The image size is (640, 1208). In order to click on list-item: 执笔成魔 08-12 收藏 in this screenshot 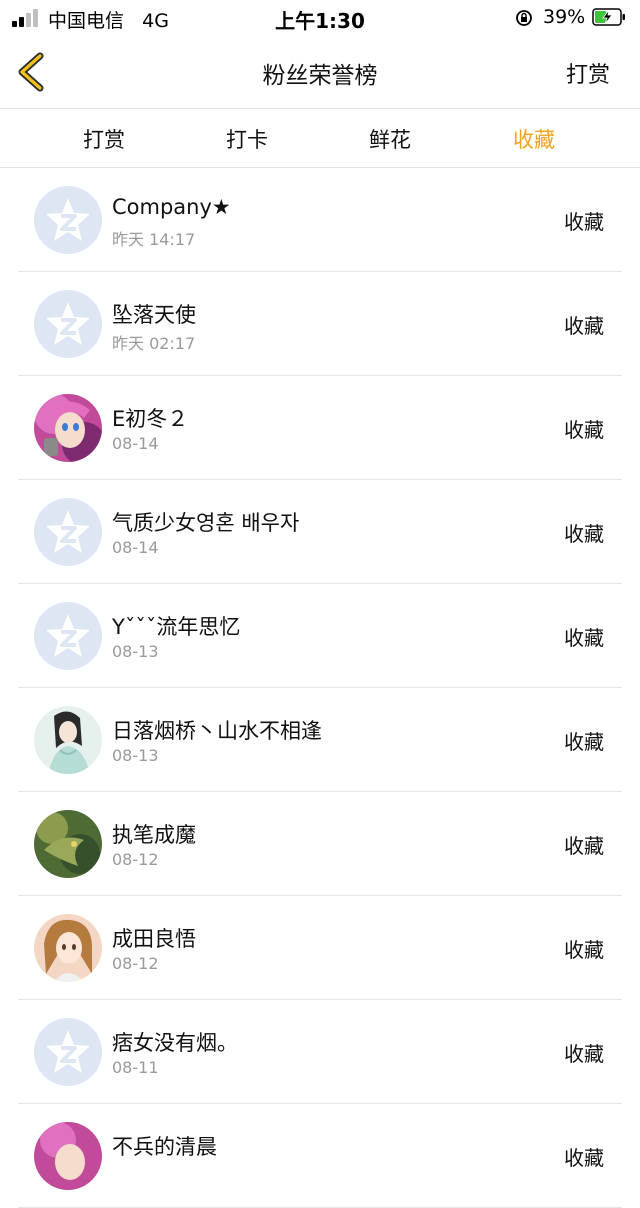, I will do `click(320, 844)`.